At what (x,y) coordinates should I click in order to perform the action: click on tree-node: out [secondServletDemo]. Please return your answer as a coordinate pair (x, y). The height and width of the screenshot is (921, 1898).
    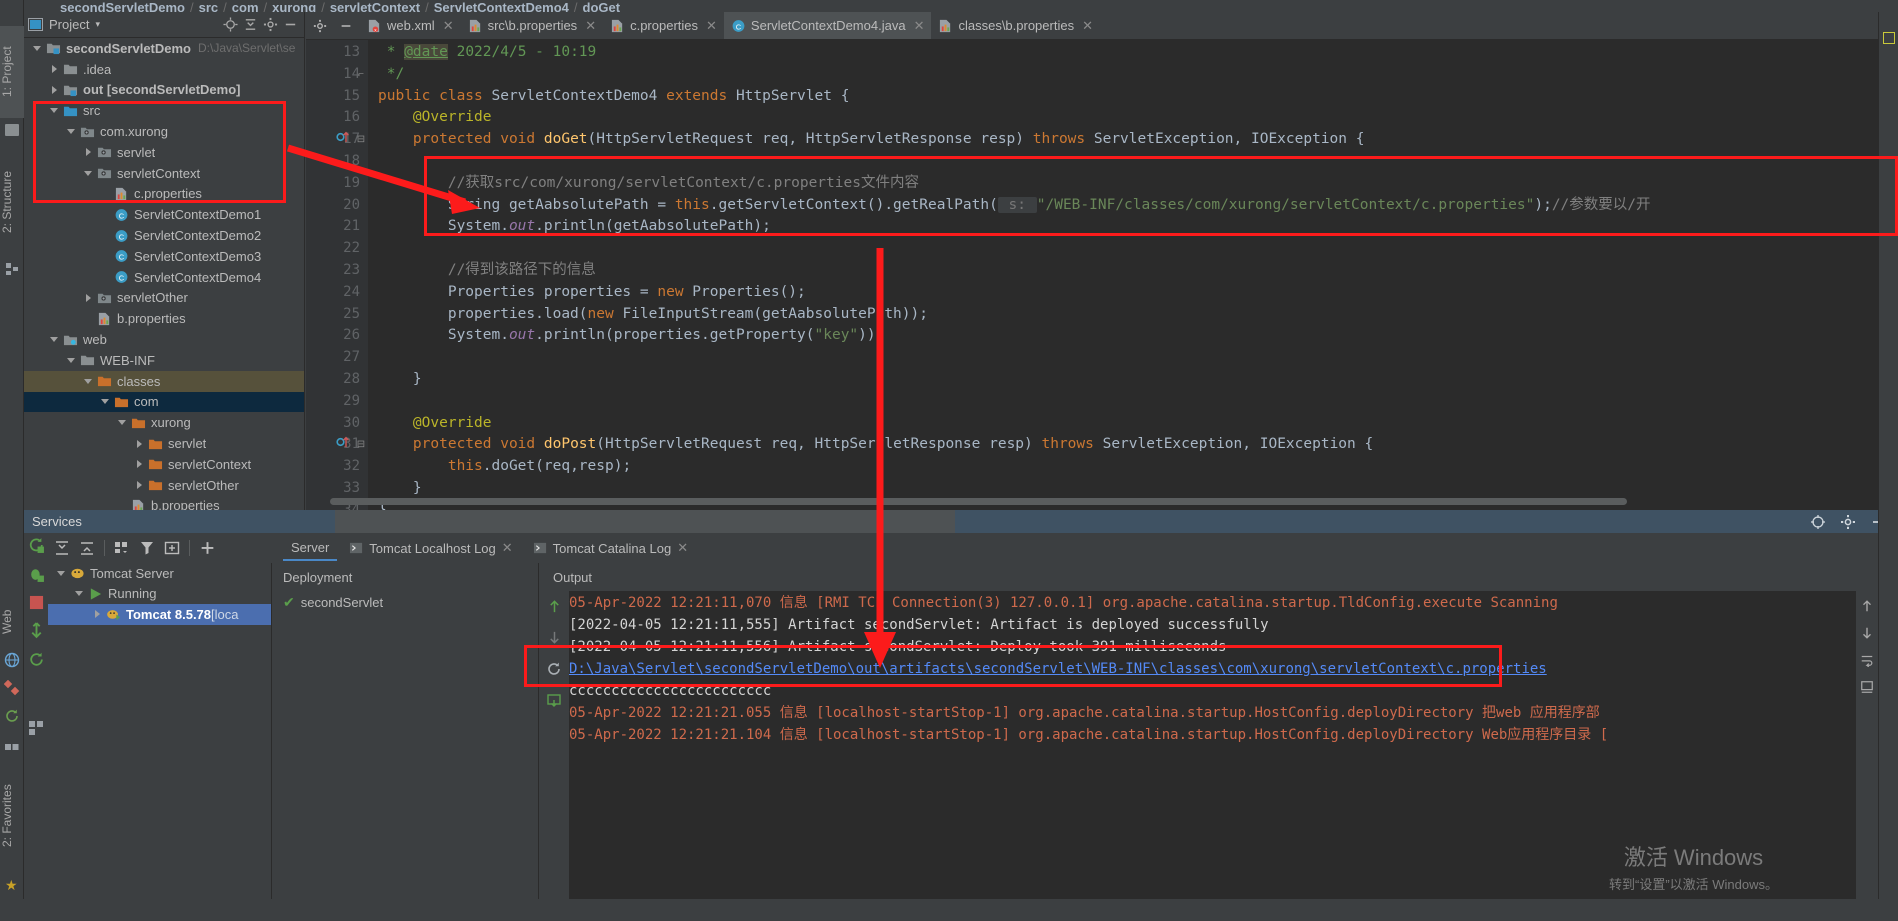
    Looking at the image, I should click on (164, 90).